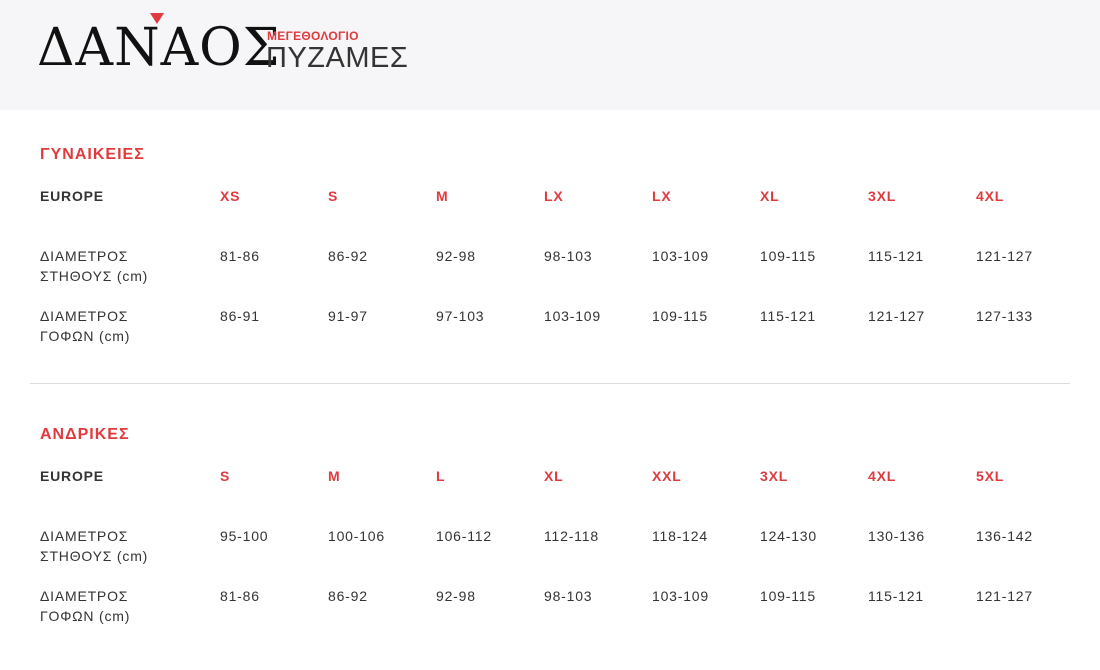 The image size is (1100, 670). I want to click on size-column-header: XS, so click(230, 196).